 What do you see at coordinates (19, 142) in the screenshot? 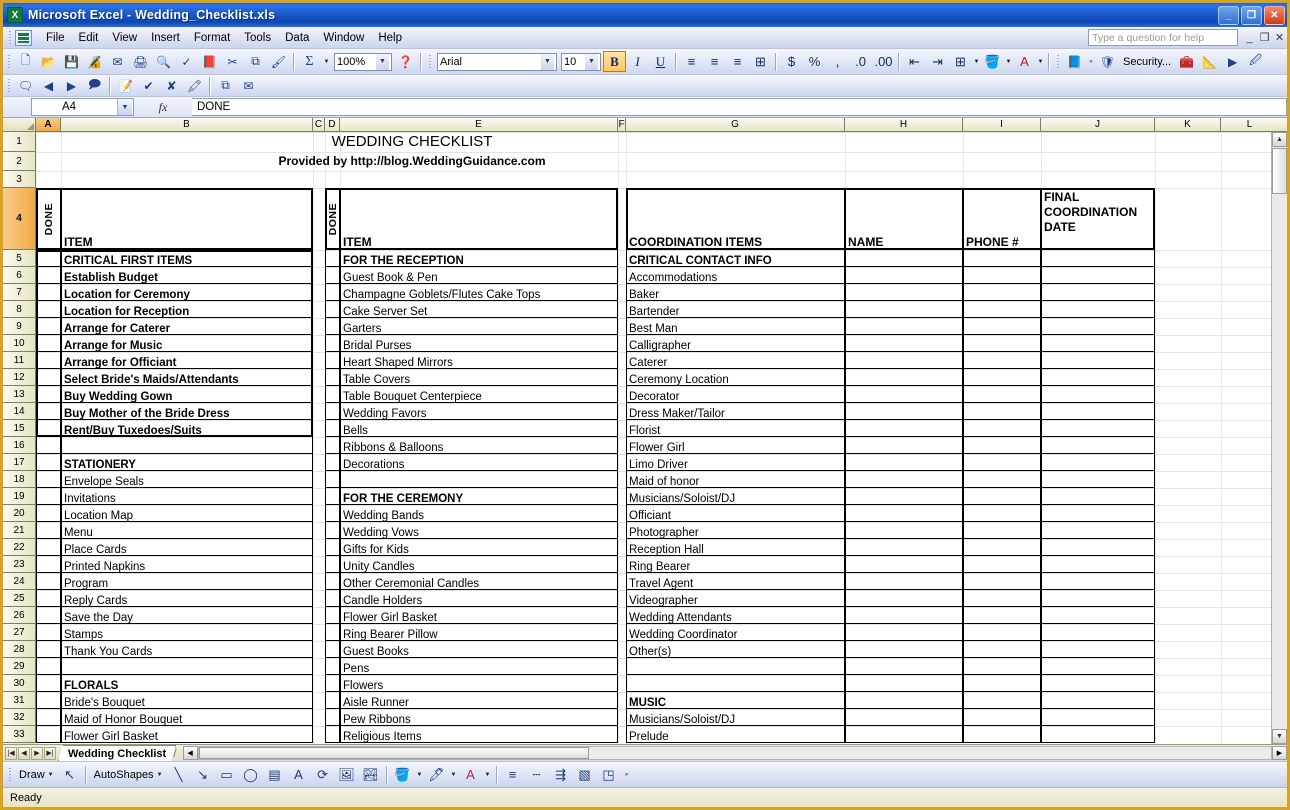
I see `row-header-1: 1` at bounding box center [19, 142].